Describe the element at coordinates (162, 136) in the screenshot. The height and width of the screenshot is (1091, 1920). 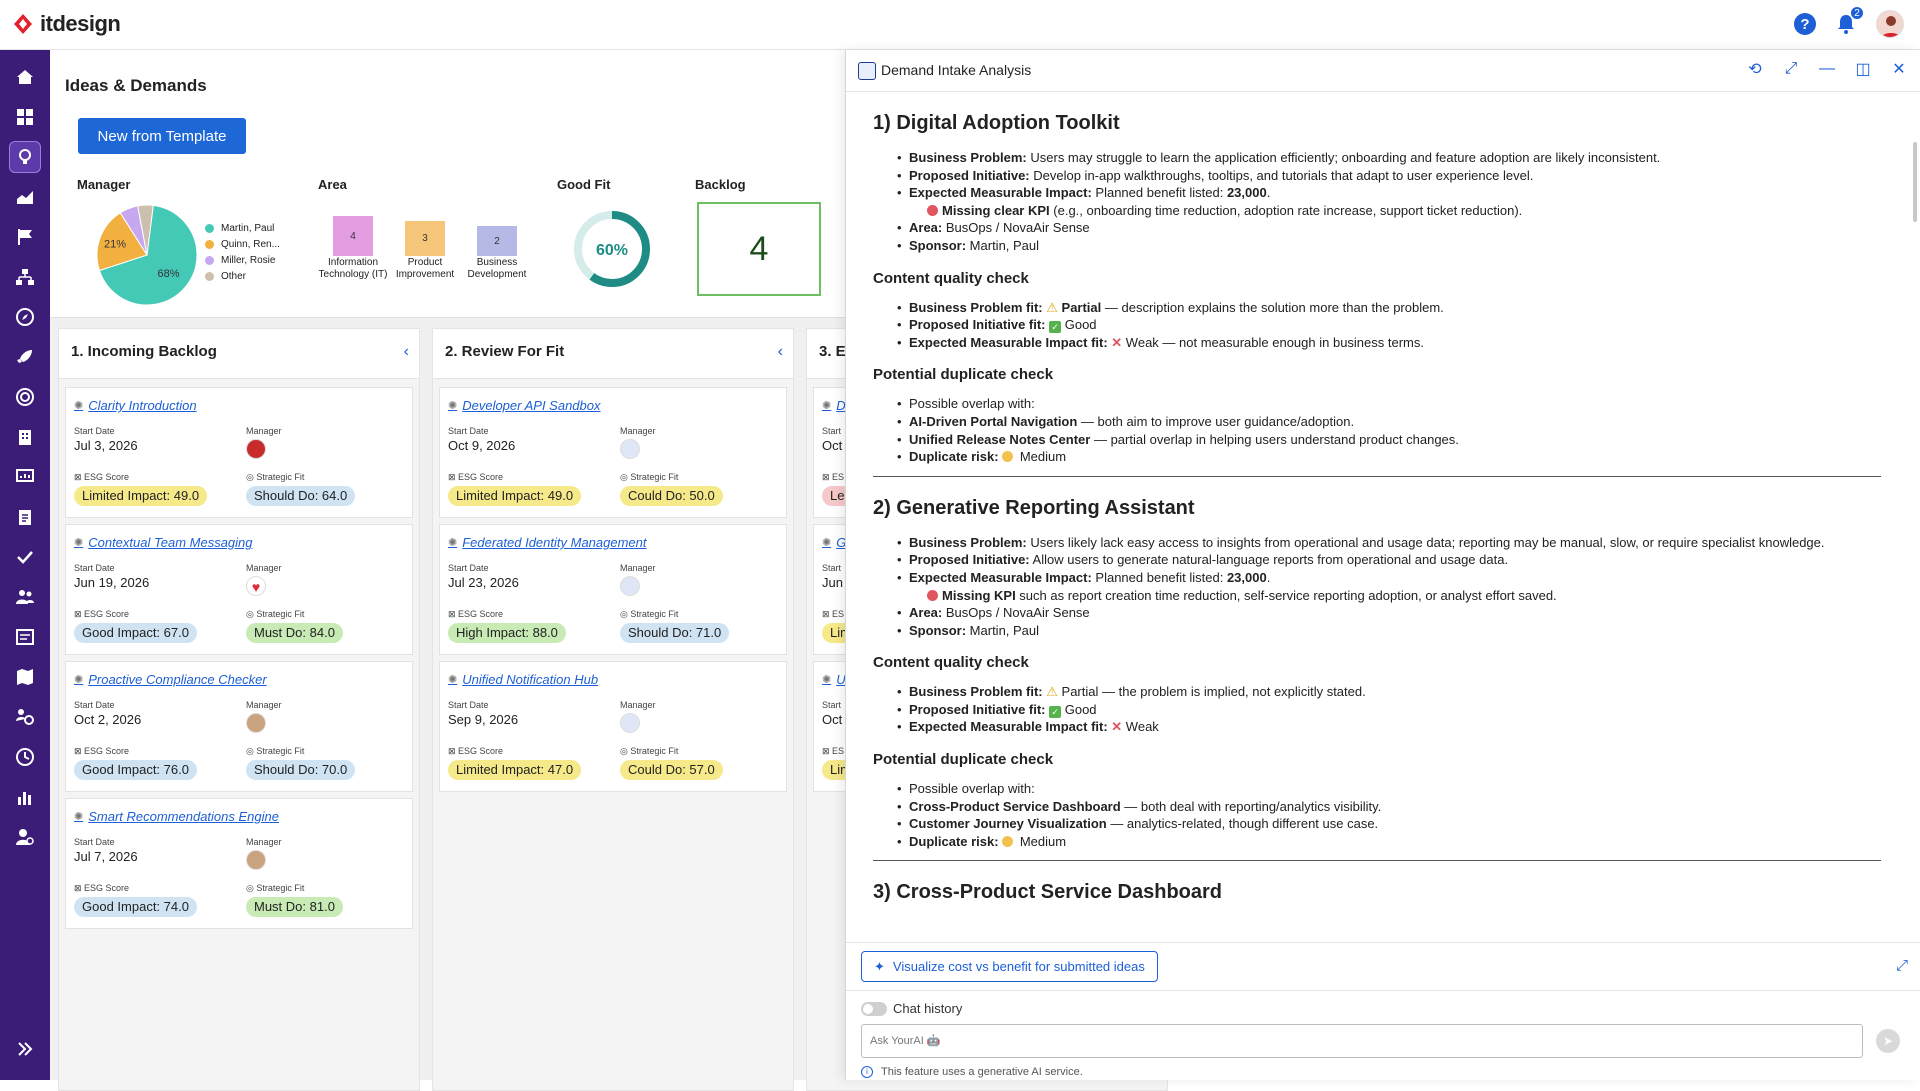
I see `new-from-template-button: New from Template` at that location.